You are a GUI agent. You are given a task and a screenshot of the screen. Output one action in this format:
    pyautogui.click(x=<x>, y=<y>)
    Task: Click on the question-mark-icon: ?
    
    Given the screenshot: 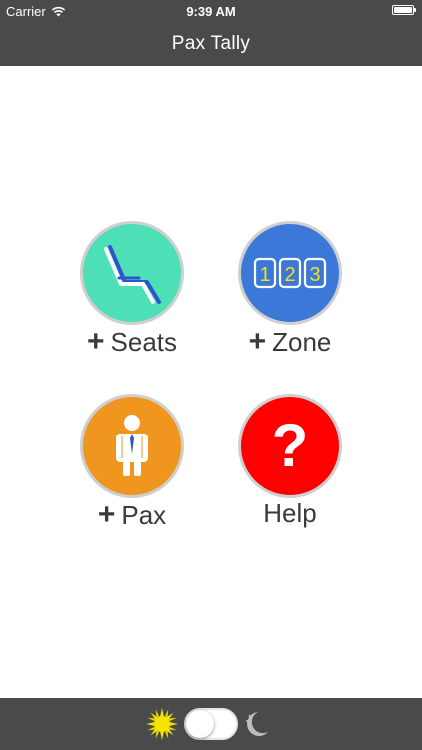 What is the action you would take?
    pyautogui.click(x=290, y=445)
    